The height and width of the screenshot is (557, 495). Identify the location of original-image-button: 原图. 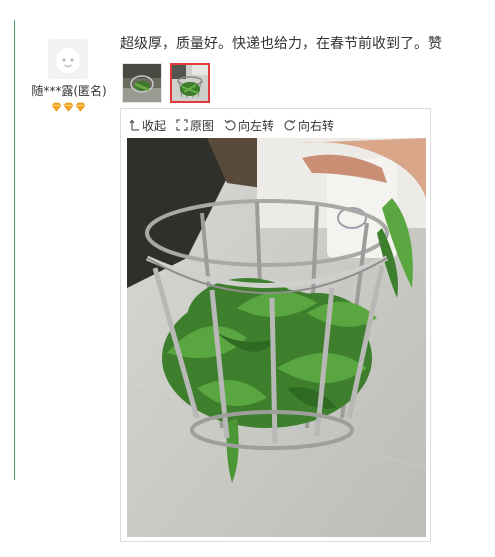
(195, 125).